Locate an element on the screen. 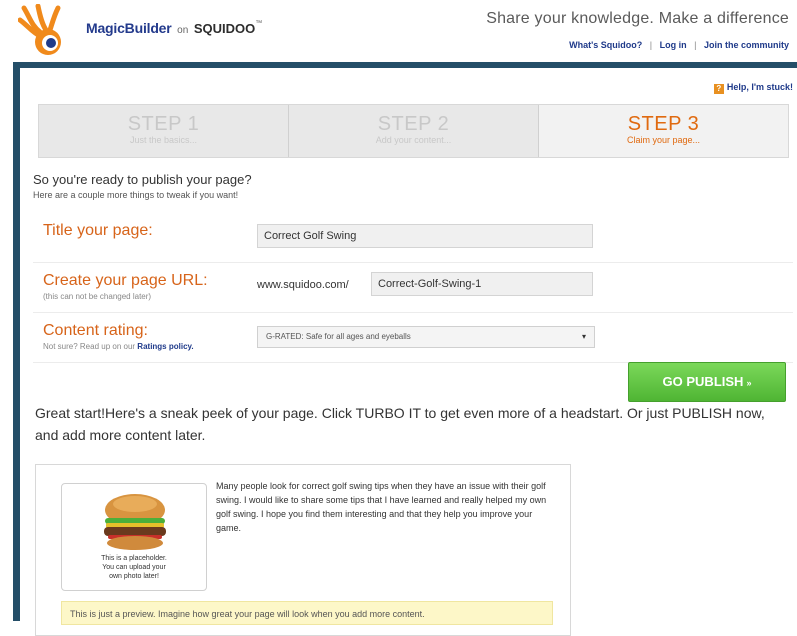 The width and height of the screenshot is (797, 636). rating-help: Not sure? Read up on our Ratings policy. is located at coordinates (118, 346).